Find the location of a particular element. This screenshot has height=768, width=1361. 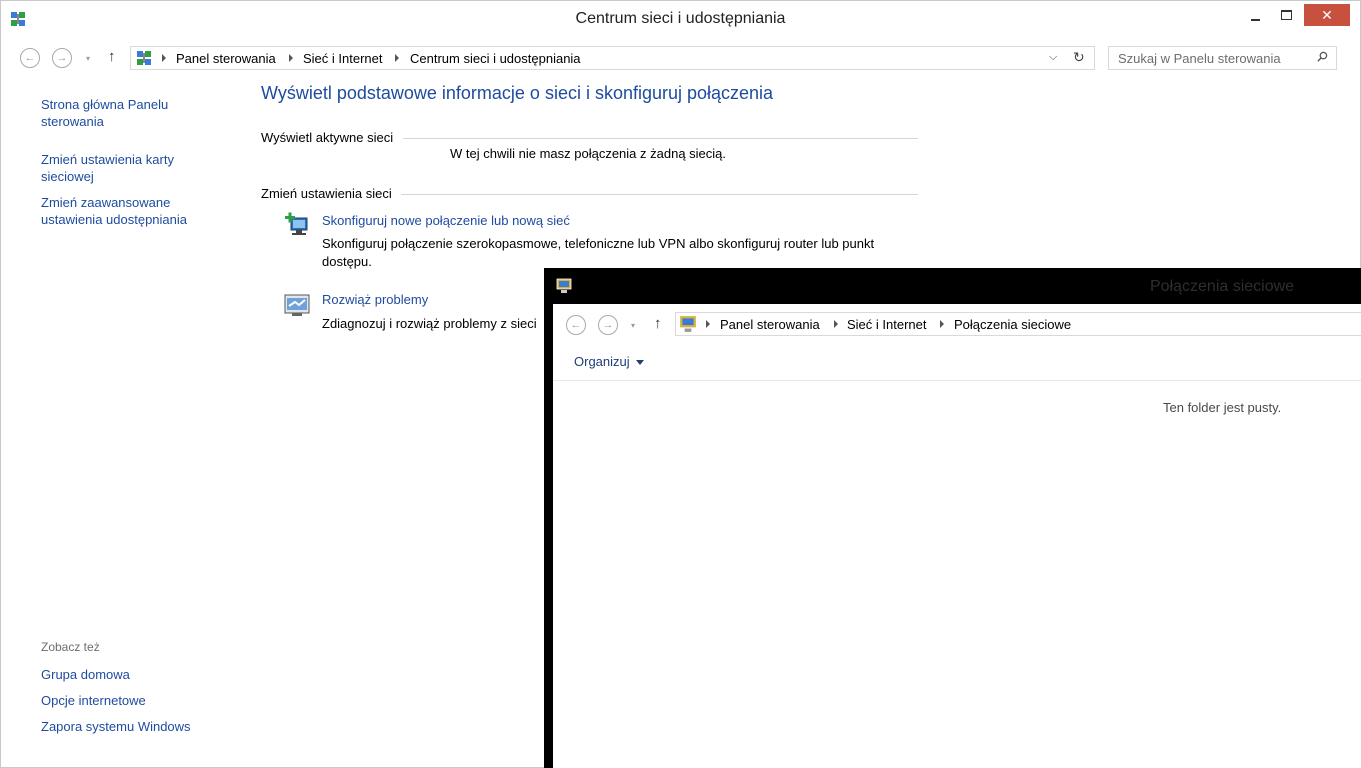

troubleshoot-link: Rozwiąż problemy is located at coordinates (375, 299).